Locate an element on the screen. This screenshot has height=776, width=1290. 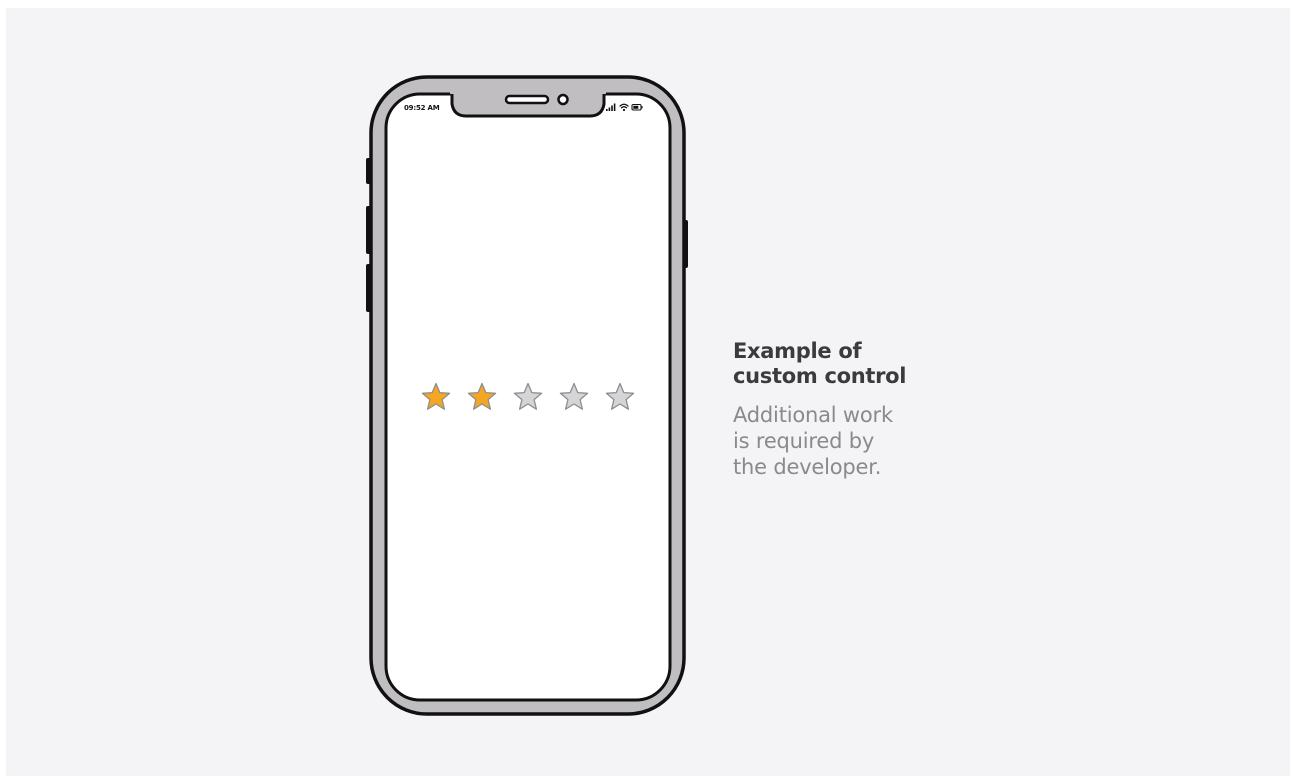
caption-body-line-3: the developer. is located at coordinates (807, 467).